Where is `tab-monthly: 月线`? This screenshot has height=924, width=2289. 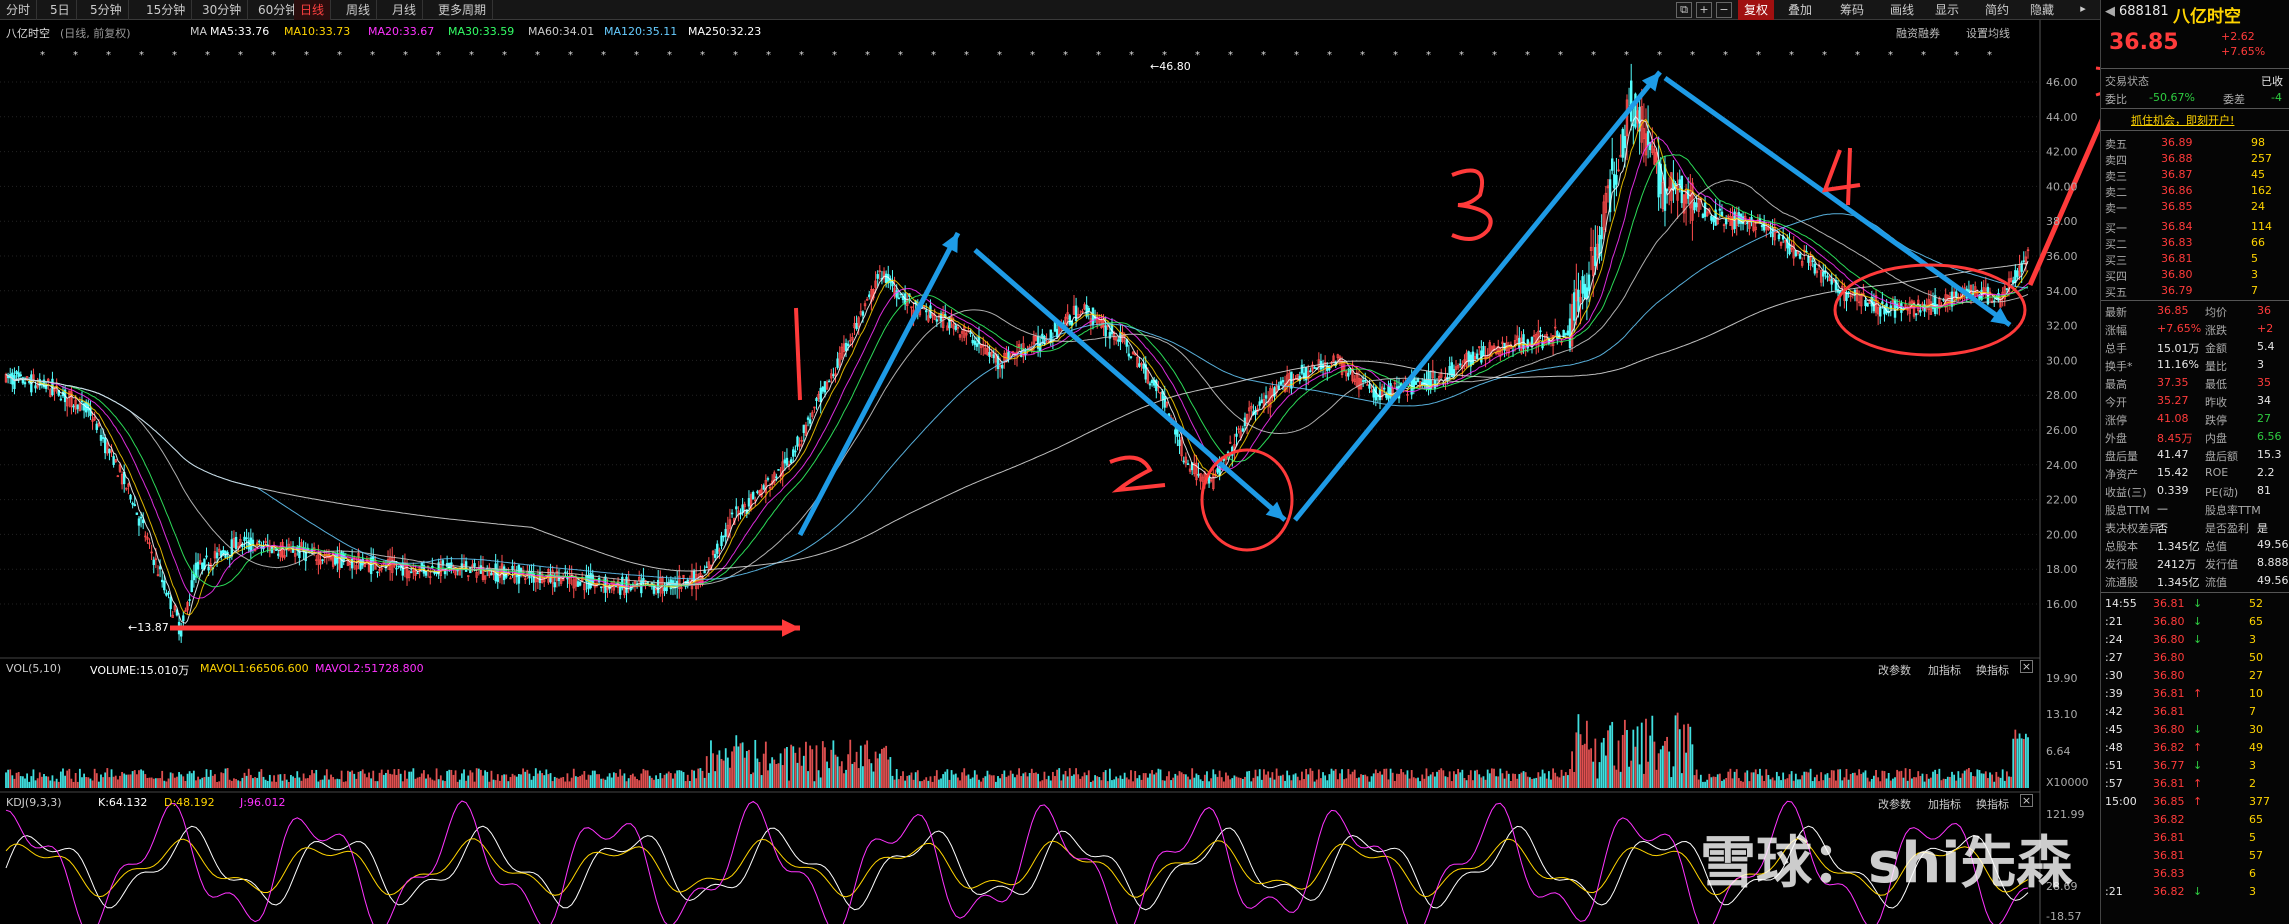 tab-monthly: 月线 is located at coordinates (405, 10).